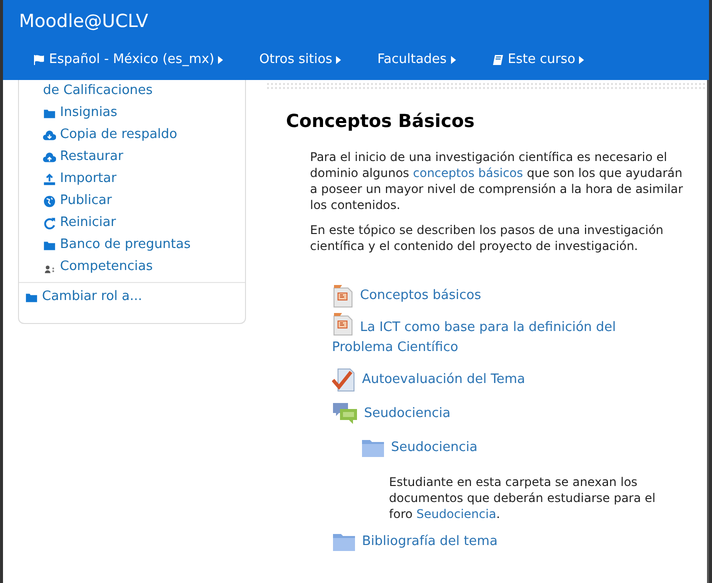 The height and width of the screenshot is (583, 712). Describe the element at coordinates (497, 181) in the screenshot. I see `section-summary: Para el inicio de una investigación científica es necesario el dominio algunos conceptos básicos que son los que ayudarán a poseer un mayor nivel de comprensión a la hora de asimilar los contenidos.` at that location.